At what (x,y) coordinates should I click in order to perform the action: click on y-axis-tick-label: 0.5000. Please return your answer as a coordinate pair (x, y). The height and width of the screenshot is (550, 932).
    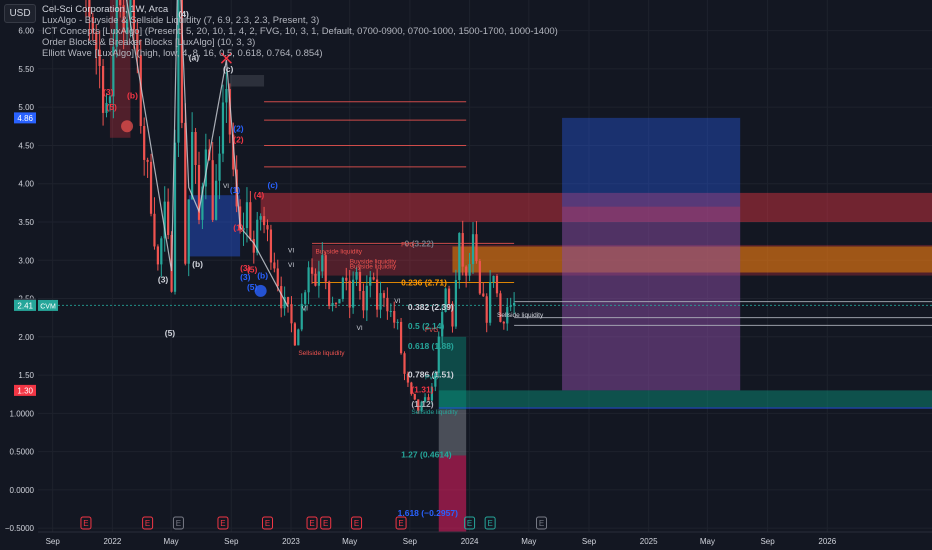
    Looking at the image, I should click on (22, 452).